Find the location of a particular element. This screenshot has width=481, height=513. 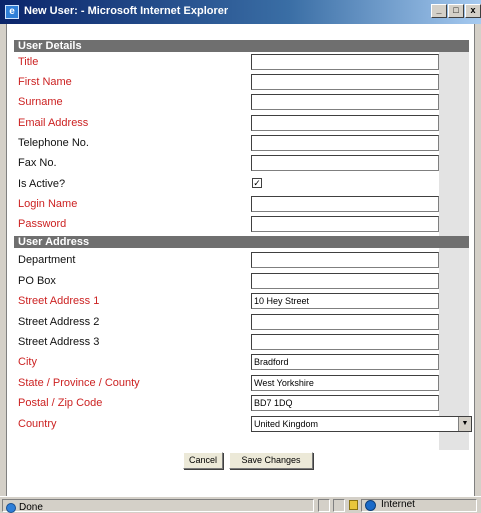

department-input is located at coordinates (345, 260).